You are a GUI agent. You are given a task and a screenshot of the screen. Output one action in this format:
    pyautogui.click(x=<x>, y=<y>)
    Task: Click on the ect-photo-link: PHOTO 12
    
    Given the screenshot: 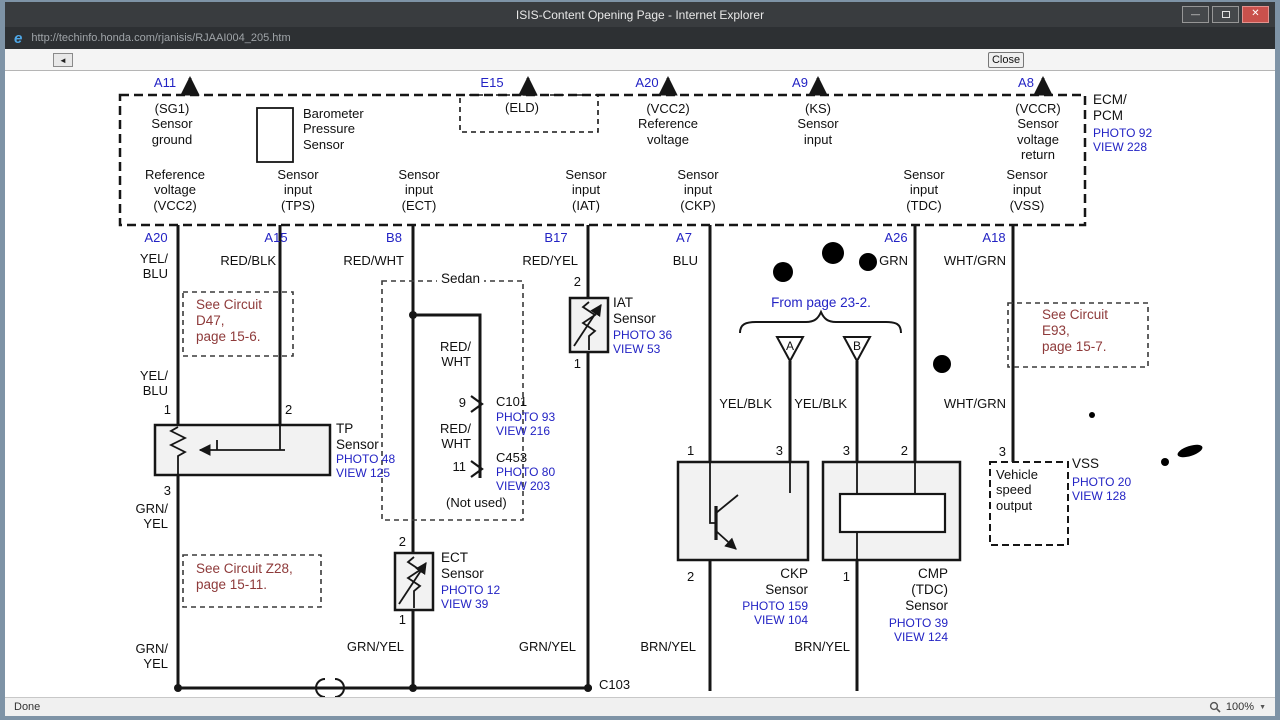 What is the action you would take?
    pyautogui.click(x=470, y=590)
    